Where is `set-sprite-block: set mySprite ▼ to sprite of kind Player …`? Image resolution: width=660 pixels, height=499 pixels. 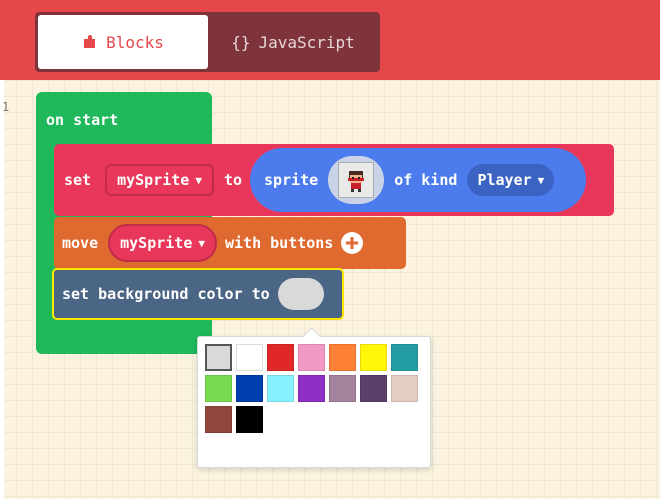 set-sprite-block: set mySprite ▼ to sprite of kind Player … is located at coordinates (334, 180).